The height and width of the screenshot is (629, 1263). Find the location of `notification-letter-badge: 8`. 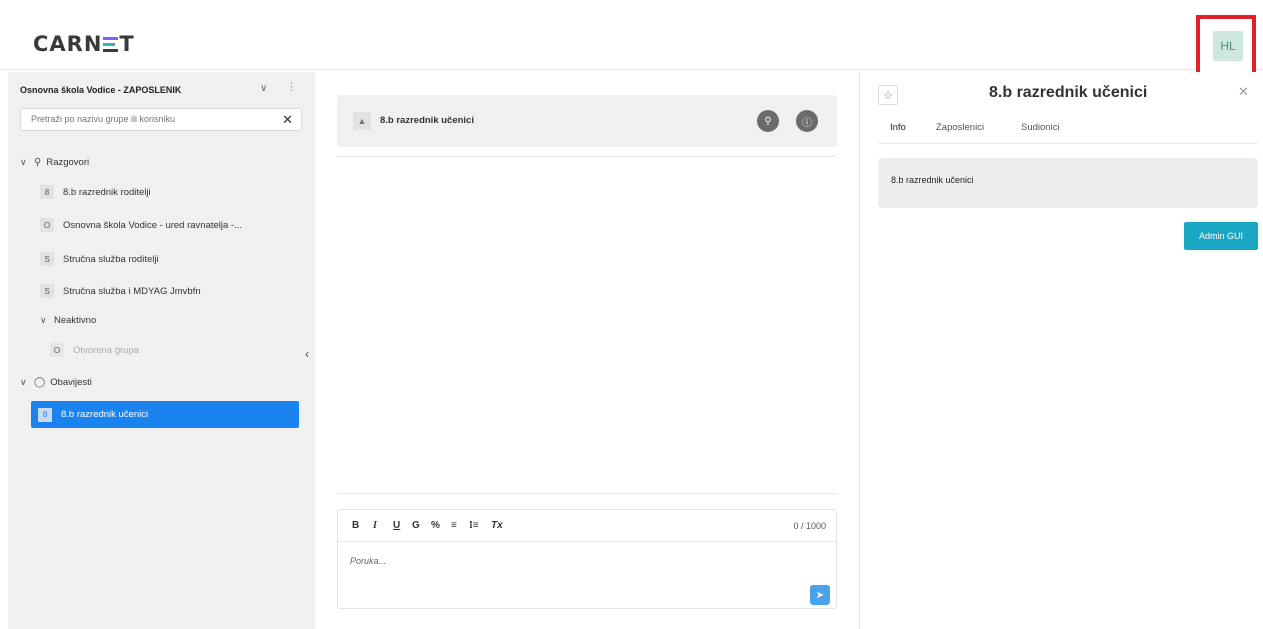

notification-letter-badge: 8 is located at coordinates (45, 414).